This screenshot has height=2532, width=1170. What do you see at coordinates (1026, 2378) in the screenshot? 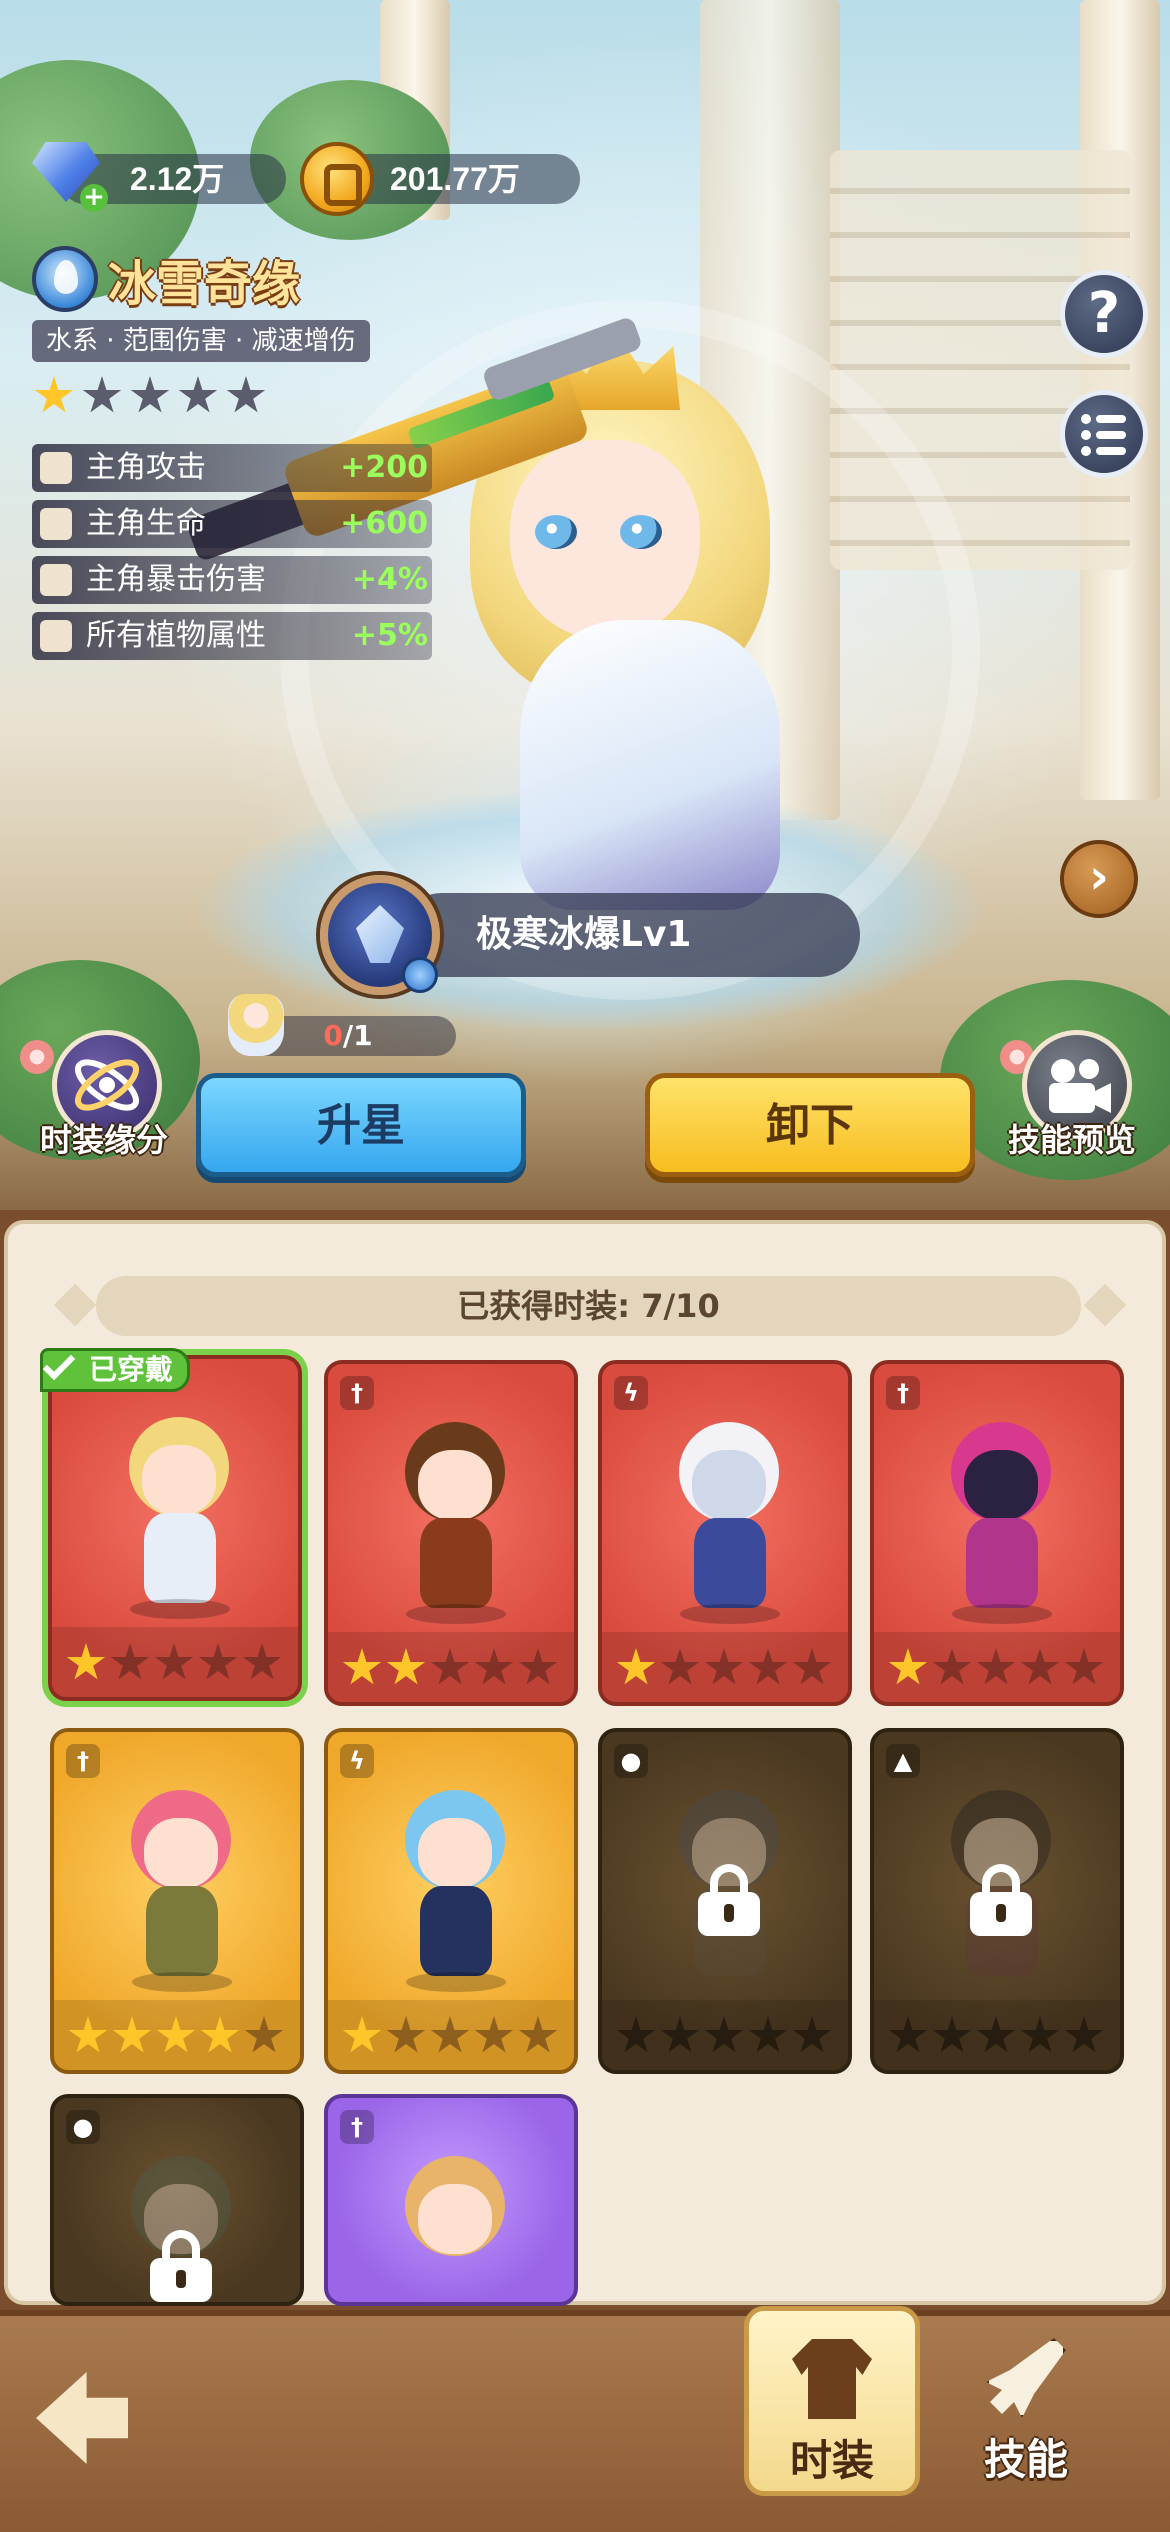
I see `rocket-icon` at bounding box center [1026, 2378].